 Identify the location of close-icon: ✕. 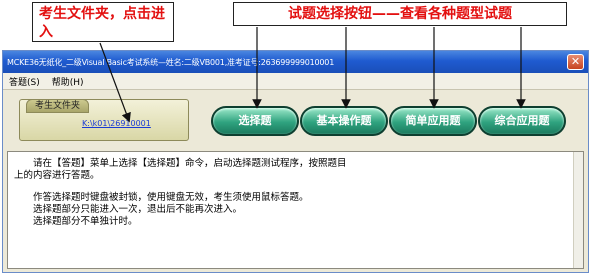
(575, 61).